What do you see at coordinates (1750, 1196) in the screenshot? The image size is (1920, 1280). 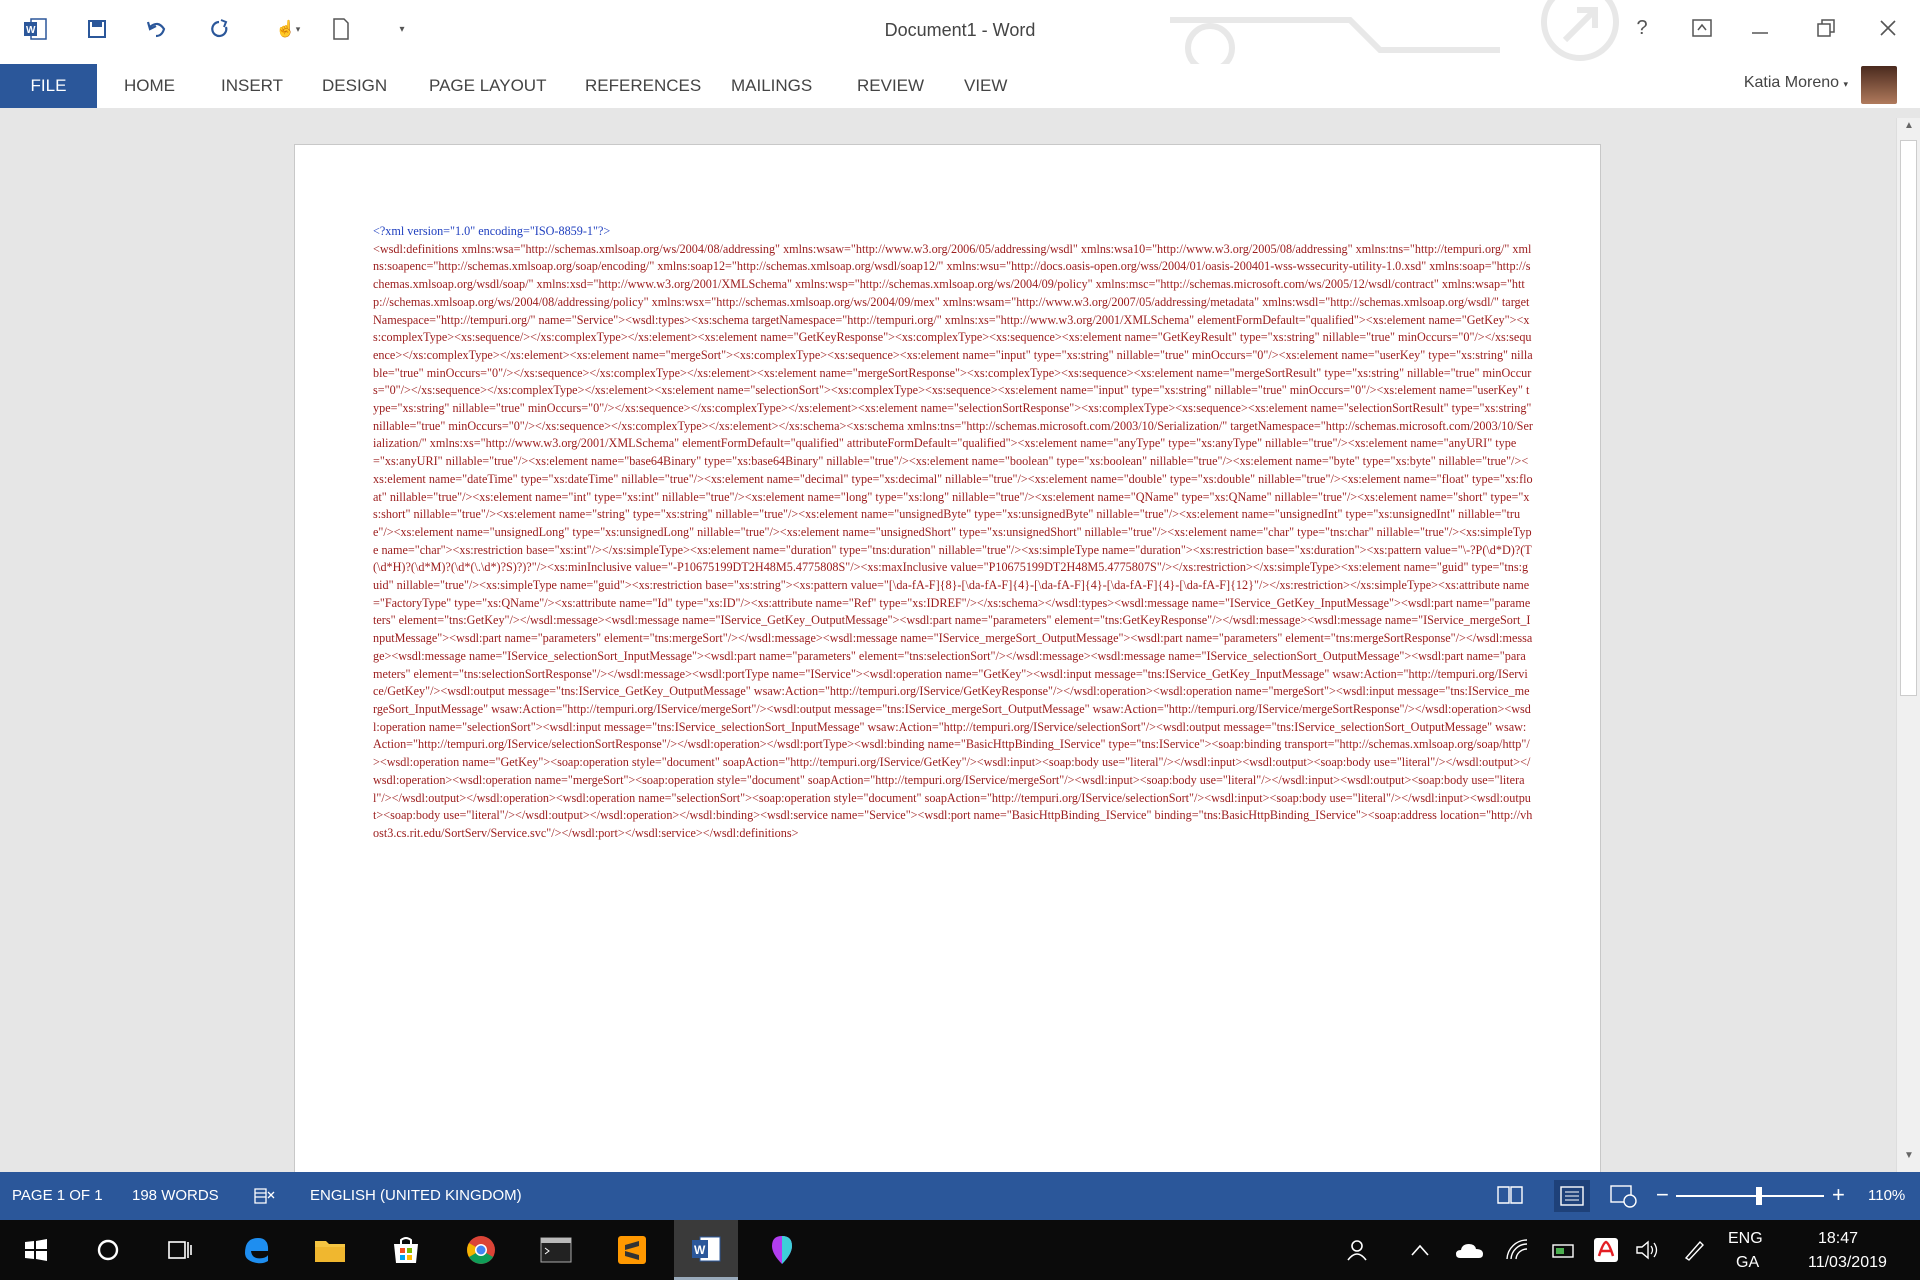 I see `zoom-slider` at bounding box center [1750, 1196].